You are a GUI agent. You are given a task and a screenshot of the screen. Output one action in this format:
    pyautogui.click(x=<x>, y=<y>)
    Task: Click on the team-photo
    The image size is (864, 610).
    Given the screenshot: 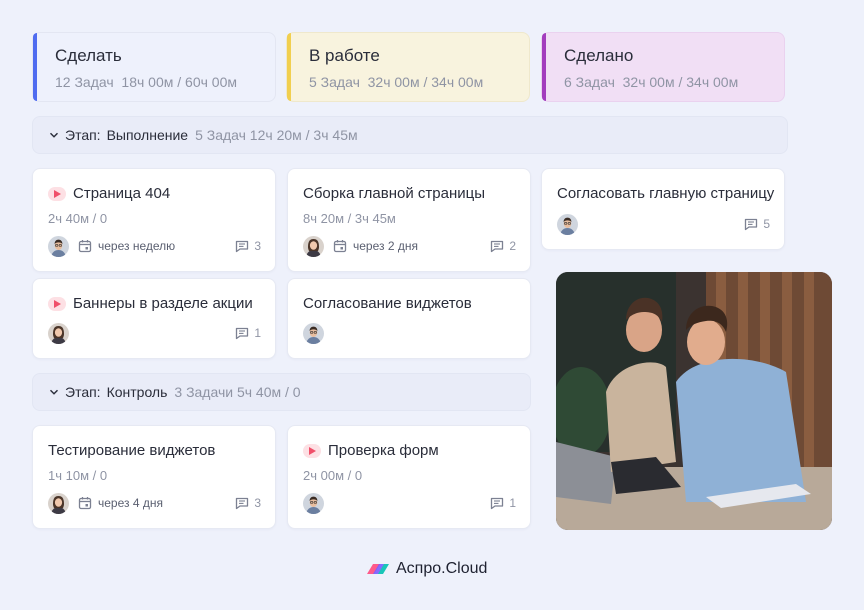 What is the action you would take?
    pyautogui.click(x=694, y=401)
    